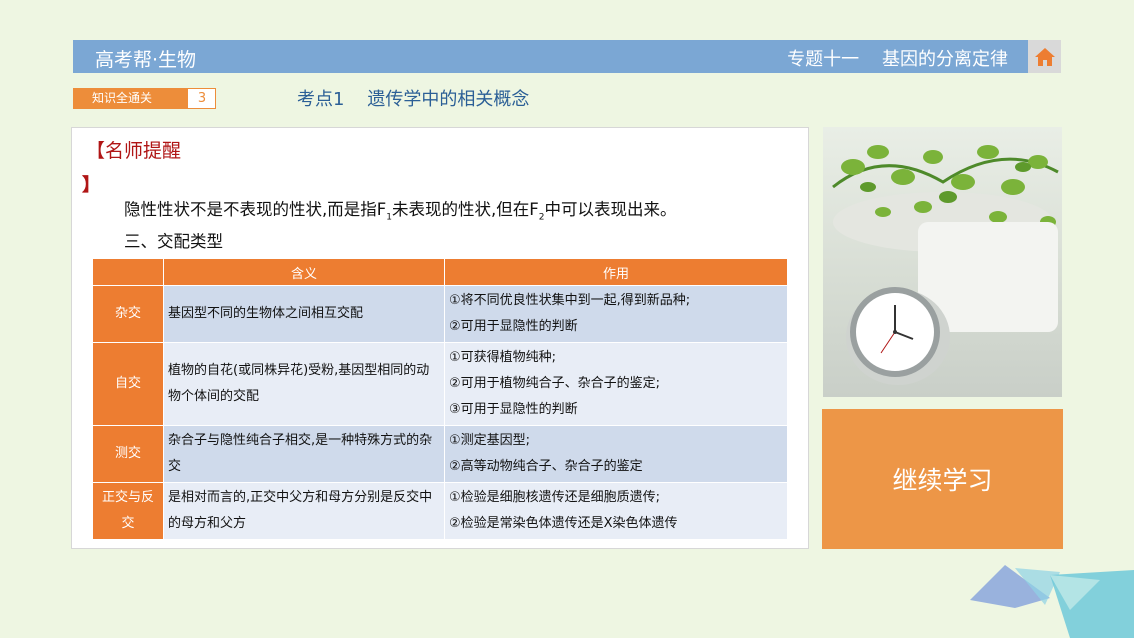 Image resolution: width=1134 pixels, height=638 pixels. I want to click on row-meaning: 植物的自花(或同株异花)受粉,基因型相同的动物个体间的交配, so click(304, 384).